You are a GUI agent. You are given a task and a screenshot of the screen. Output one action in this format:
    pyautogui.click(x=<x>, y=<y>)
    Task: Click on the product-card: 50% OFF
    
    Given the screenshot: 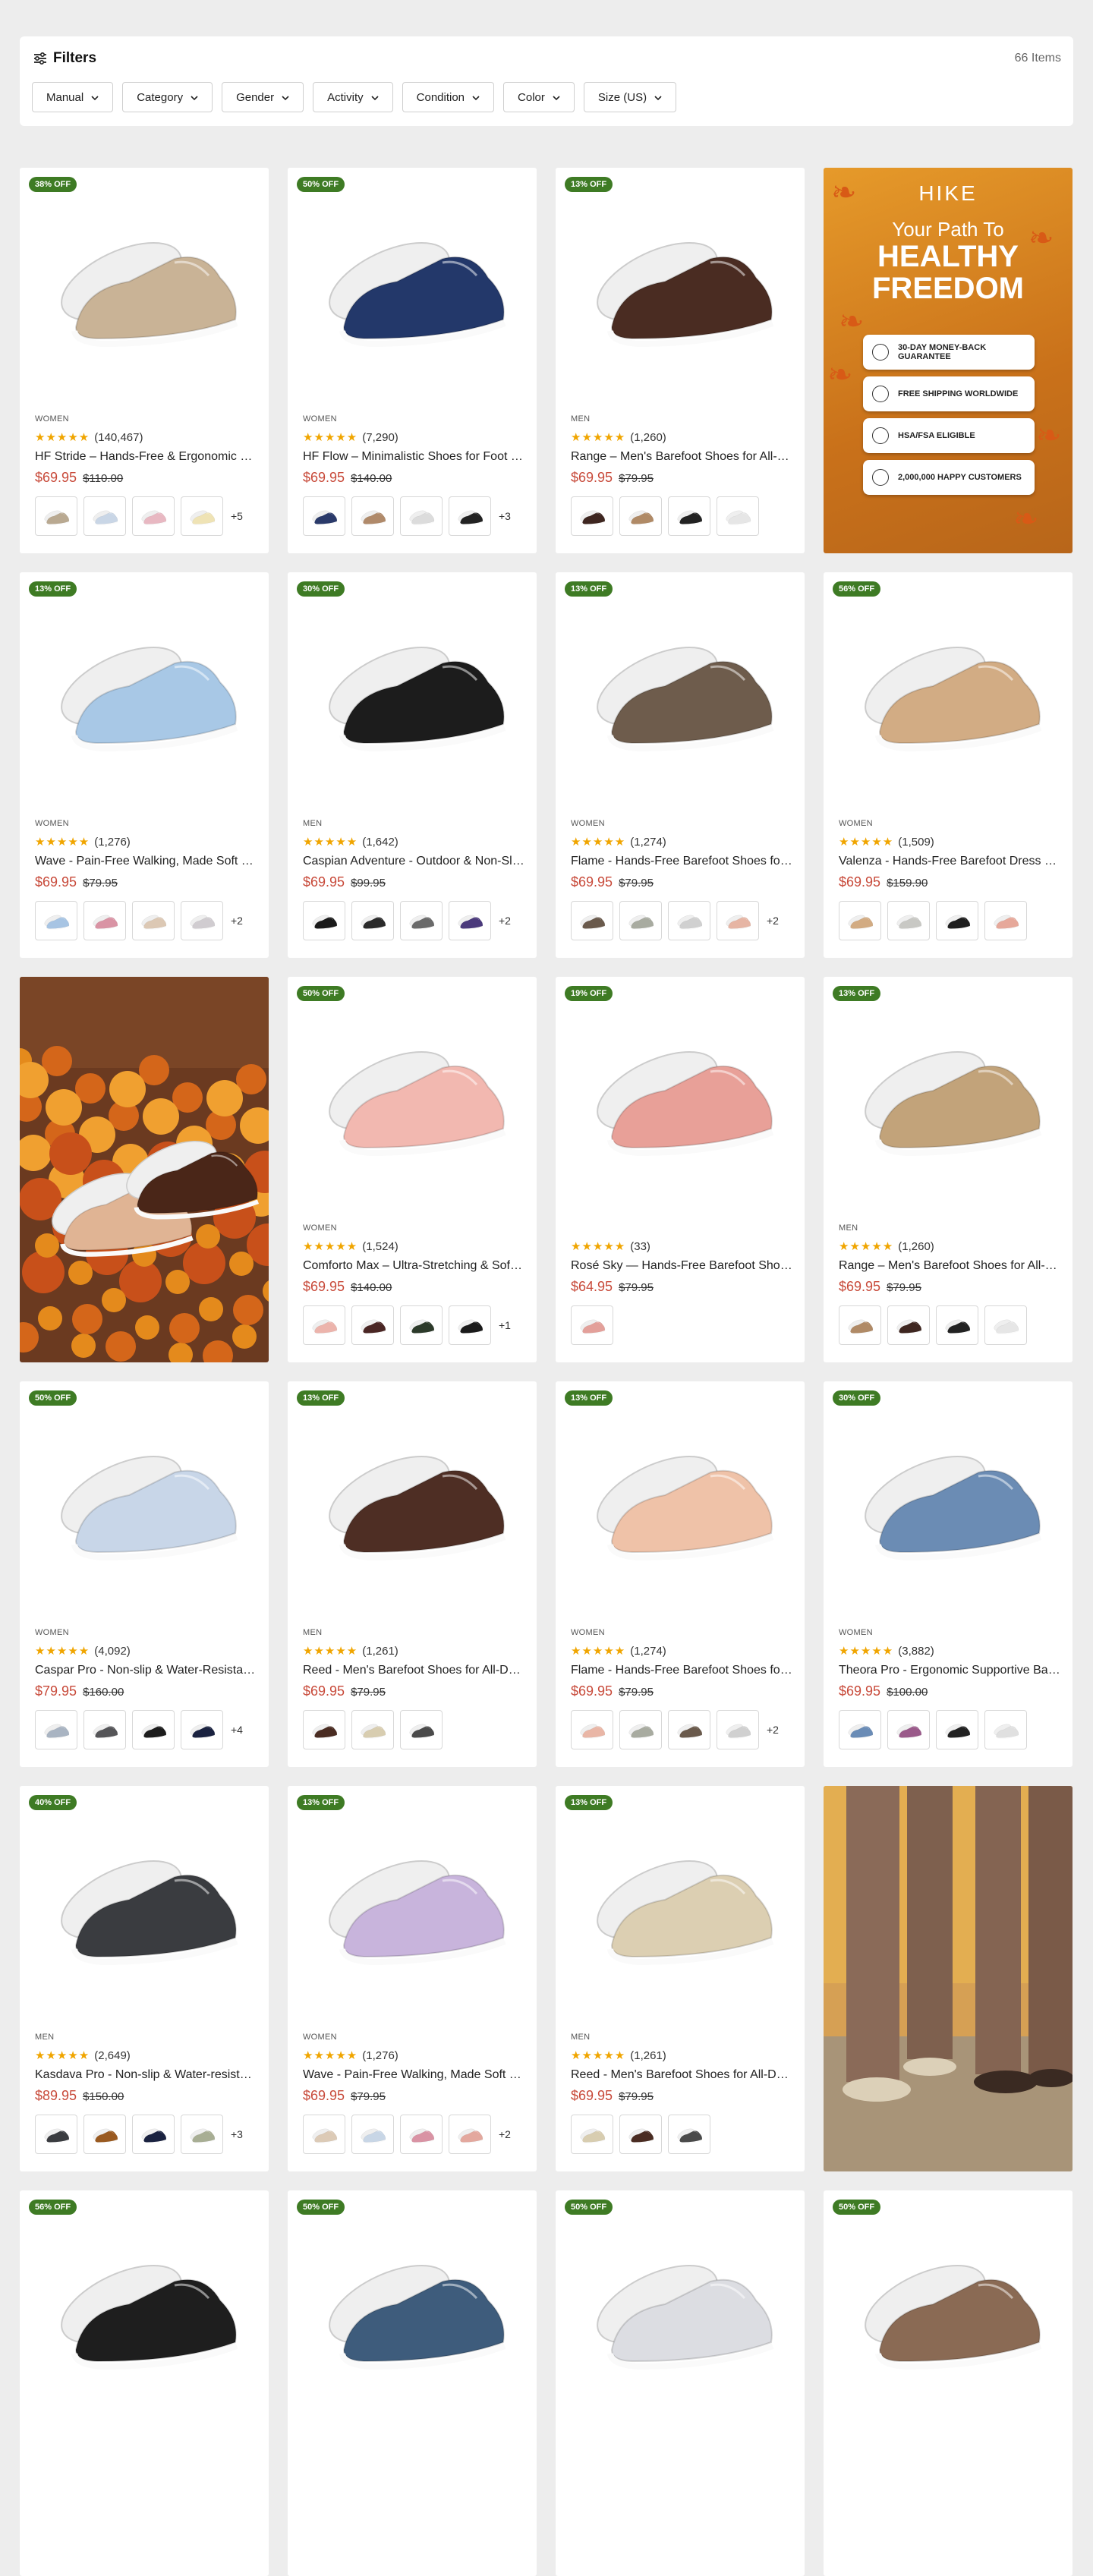 What is the action you would take?
    pyautogui.click(x=949, y=2383)
    